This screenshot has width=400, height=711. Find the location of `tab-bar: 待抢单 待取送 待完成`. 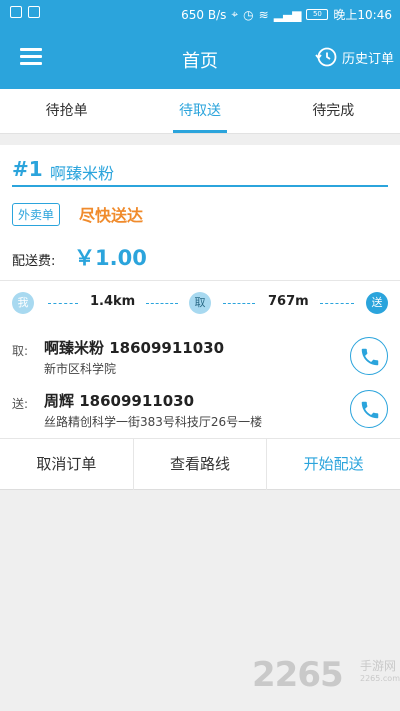

tab-bar: 待抢单 待取送 待完成 is located at coordinates (200, 111).